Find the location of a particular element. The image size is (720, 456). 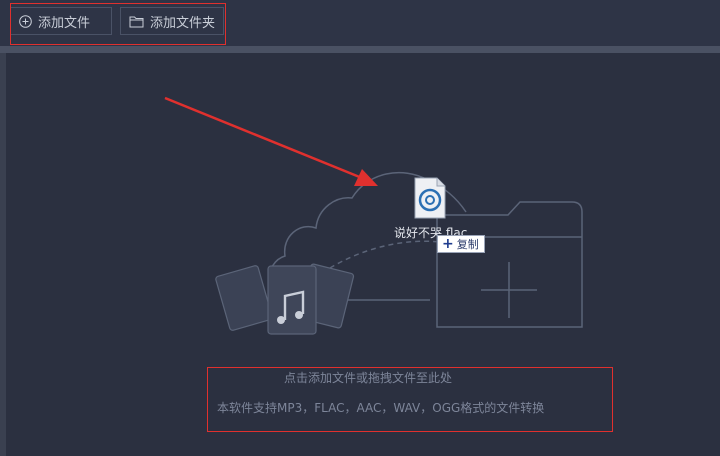

folder-drop-icon is located at coordinates (509, 264).